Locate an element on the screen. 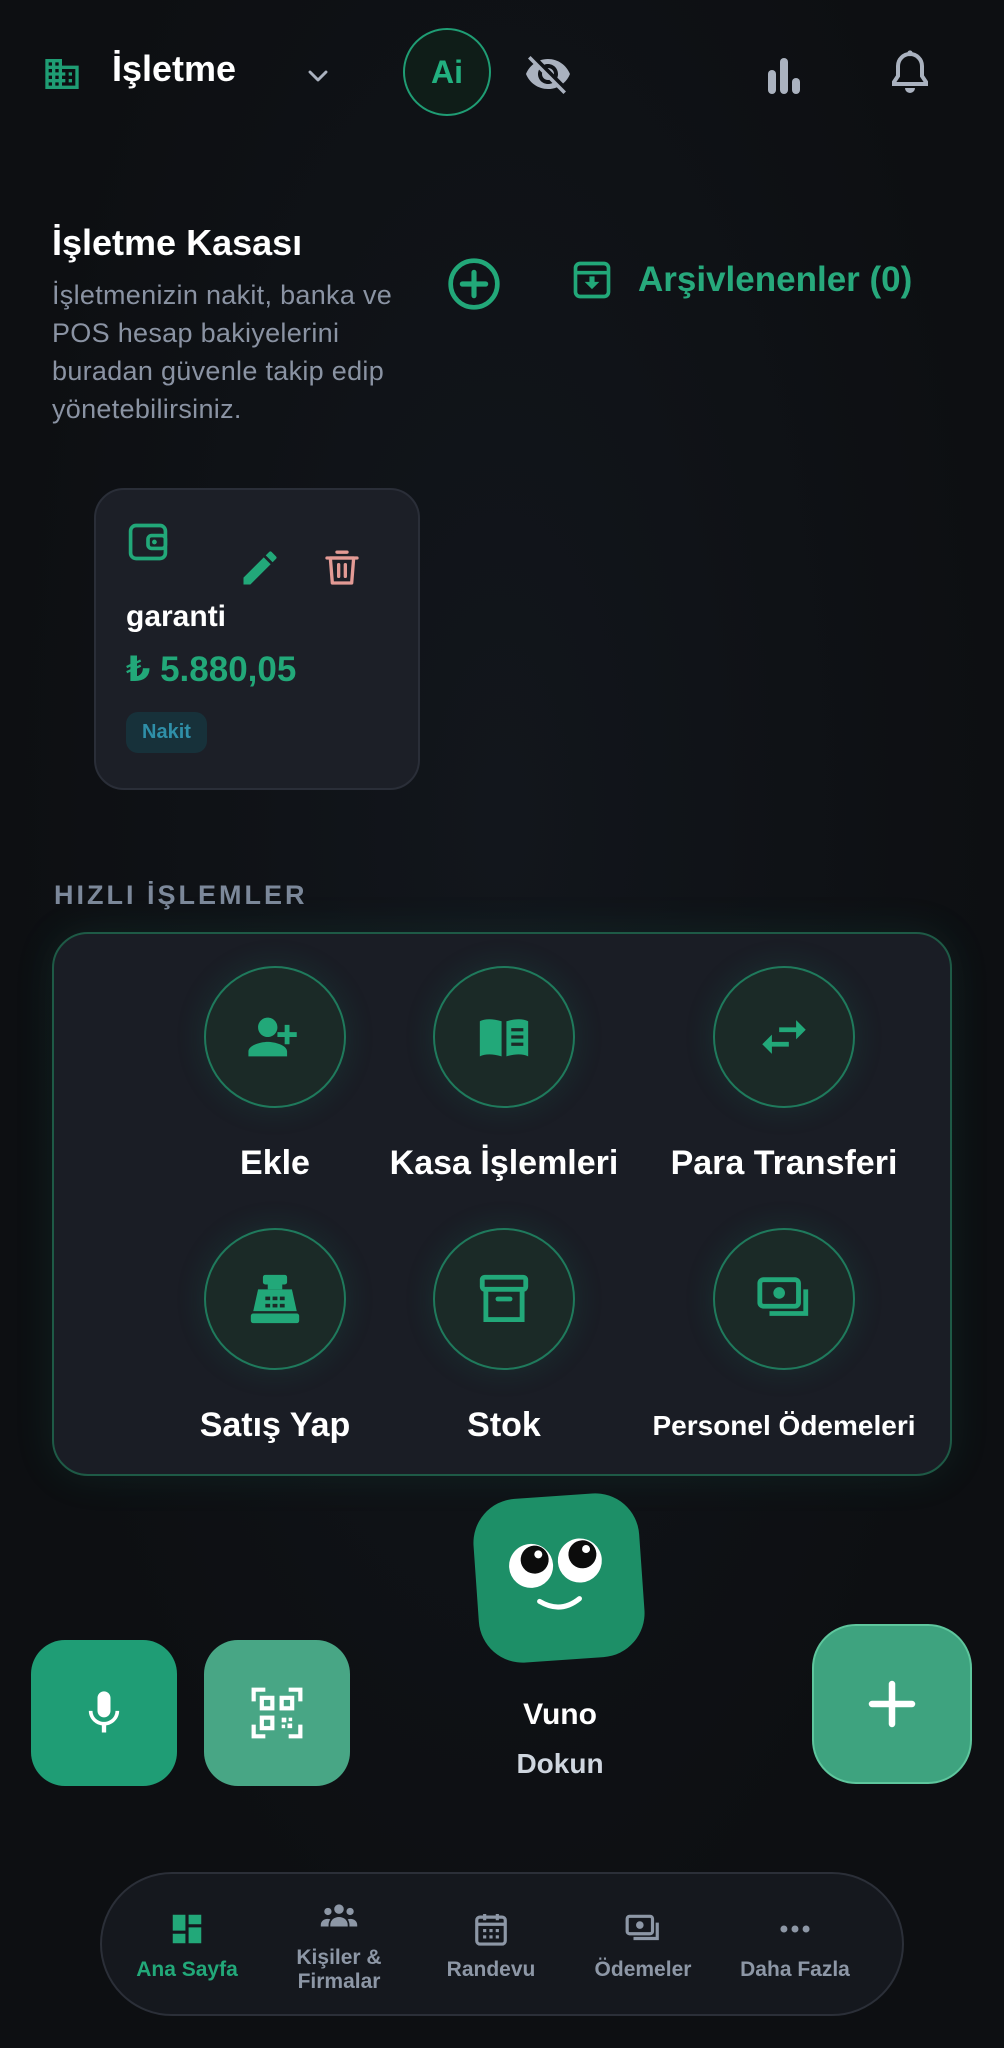  ai-assistant-button: Ai is located at coordinates (447, 72).